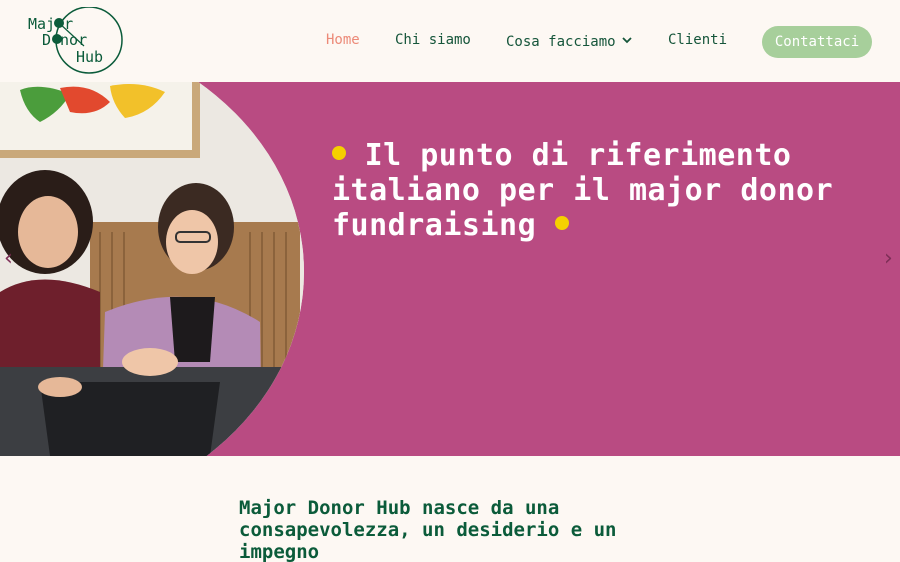 The image size is (900, 562). I want to click on arrow-right-icon: ›, so click(888, 258).